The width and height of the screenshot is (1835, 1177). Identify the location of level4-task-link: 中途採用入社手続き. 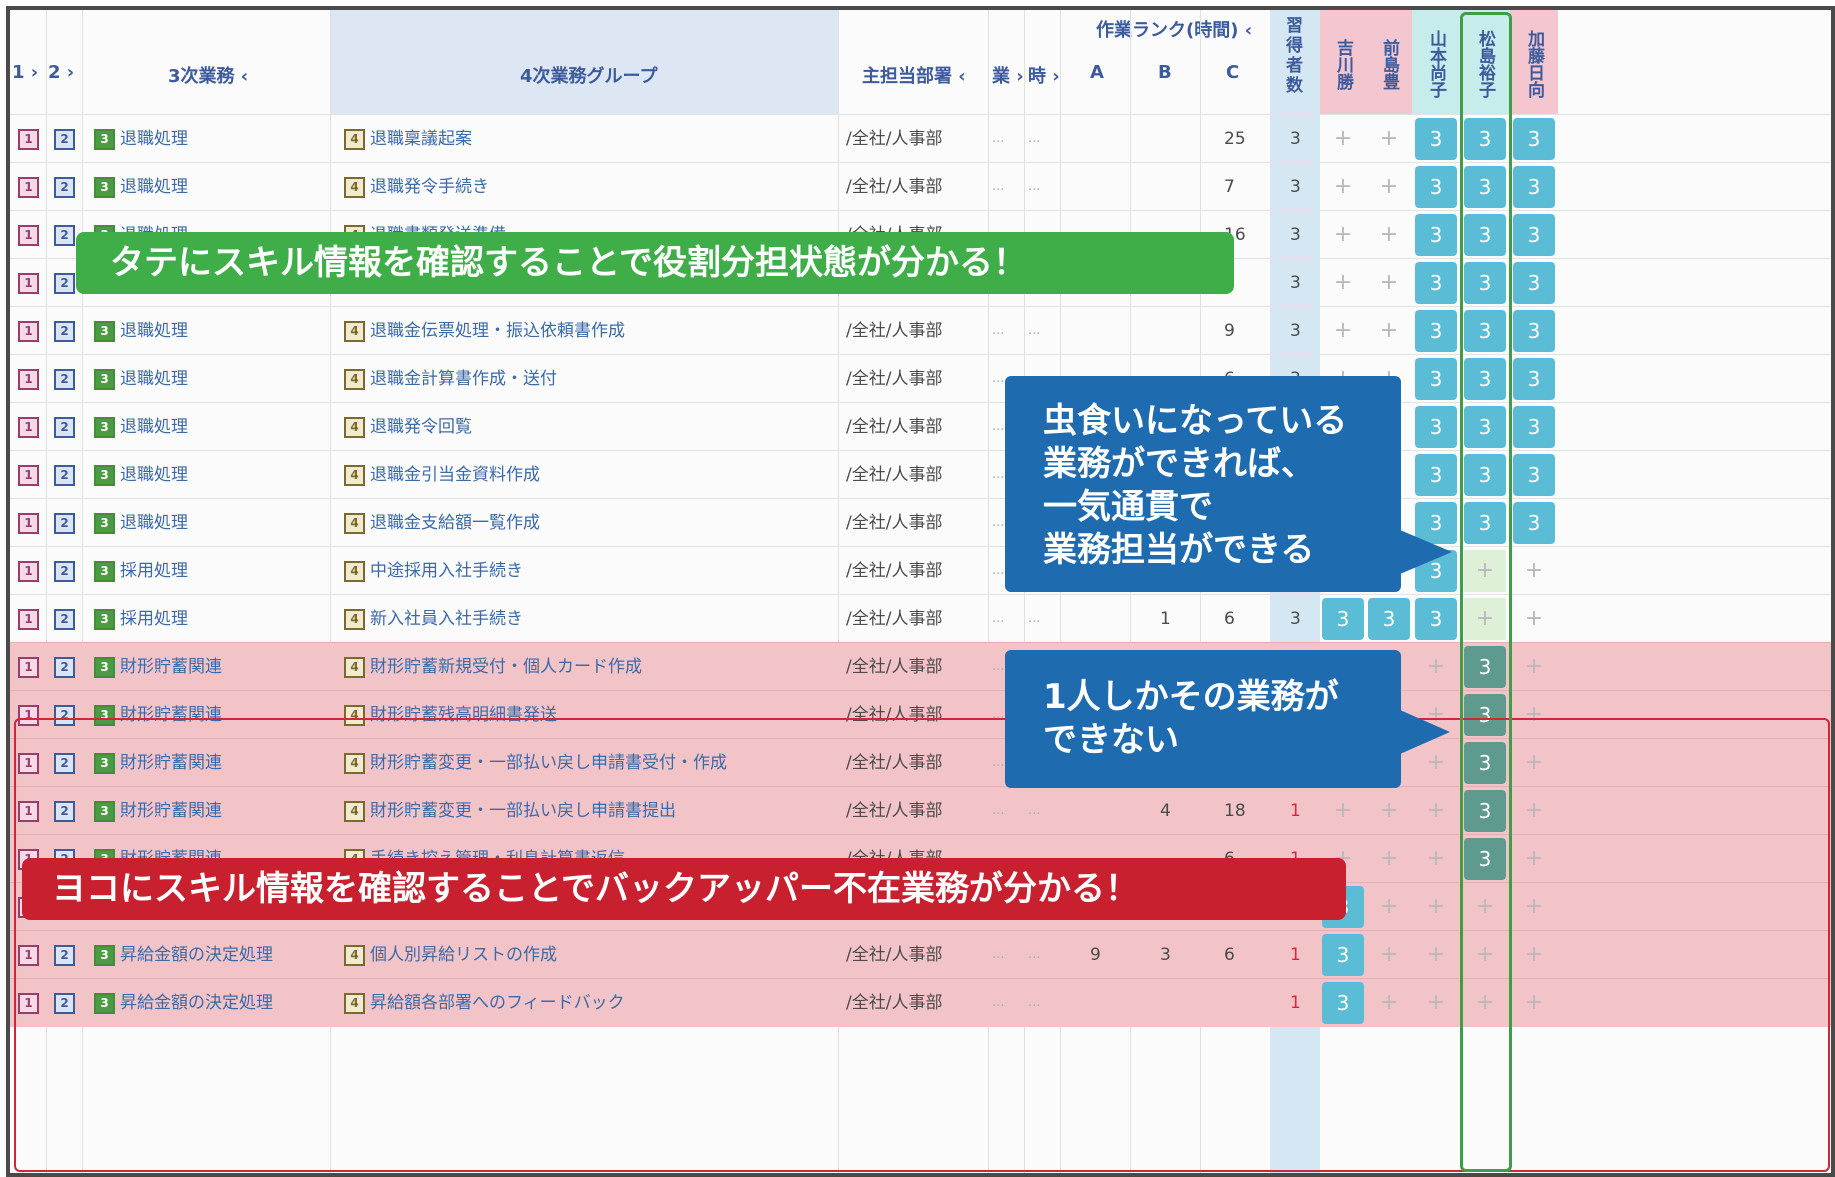
(446, 571).